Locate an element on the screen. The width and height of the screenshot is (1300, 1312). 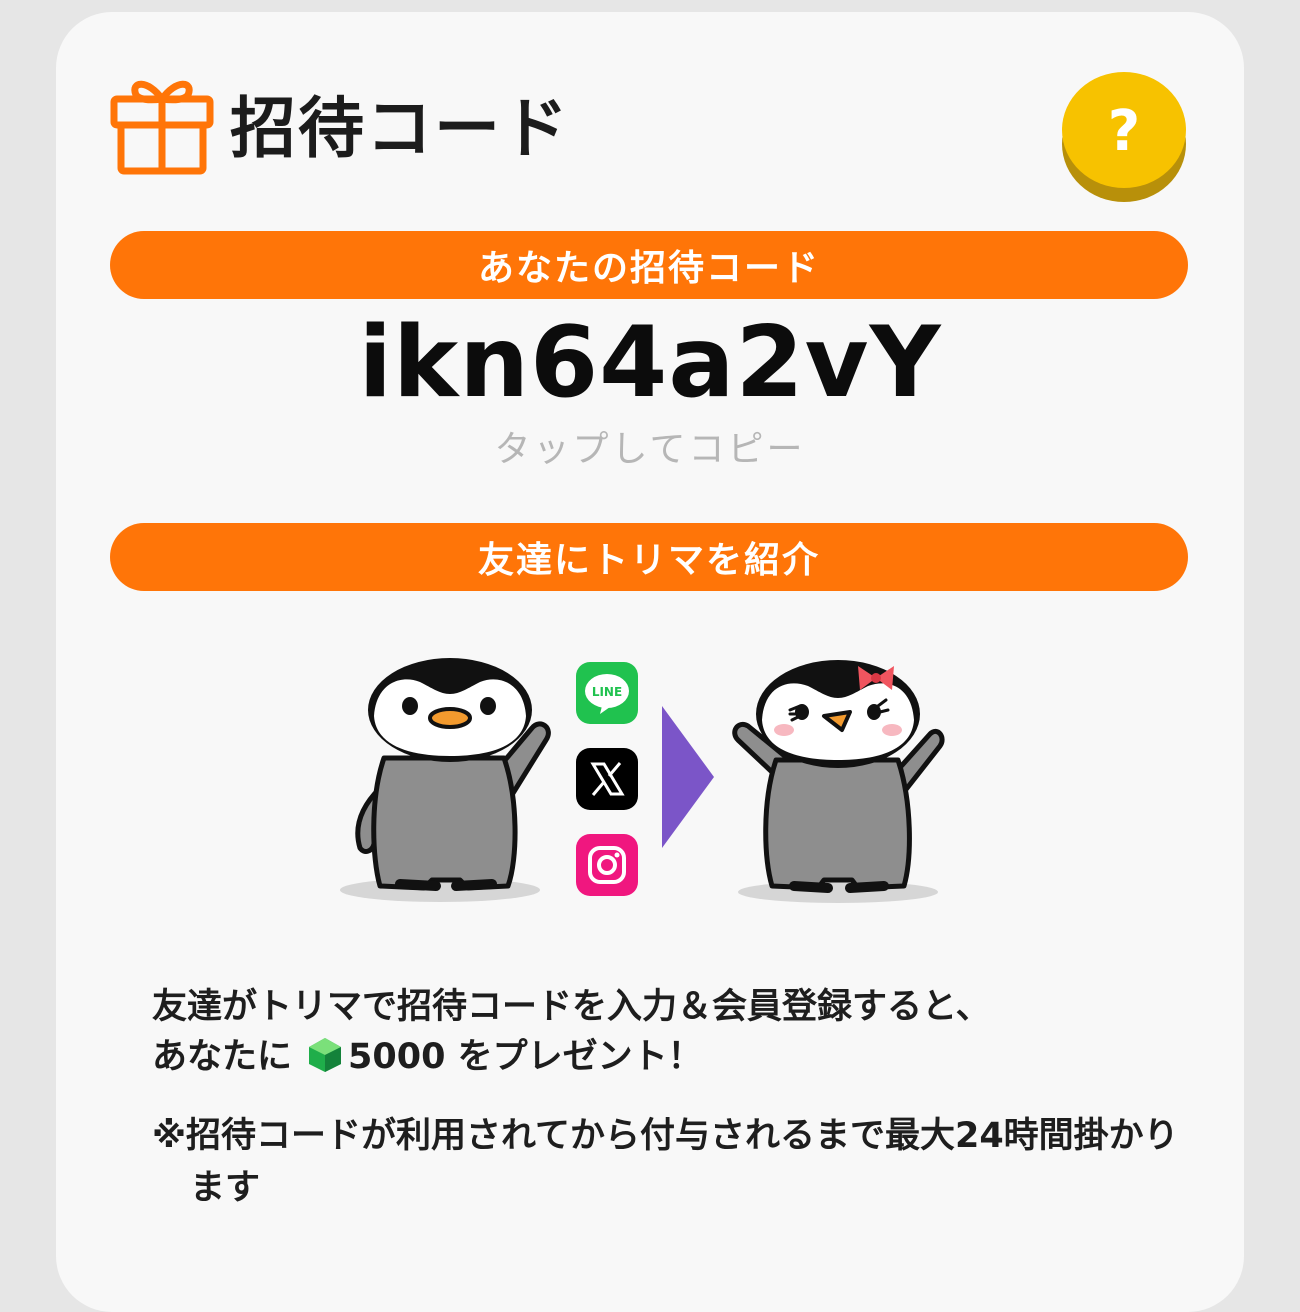
penguin-cheering-icon is located at coordinates (838, 781).